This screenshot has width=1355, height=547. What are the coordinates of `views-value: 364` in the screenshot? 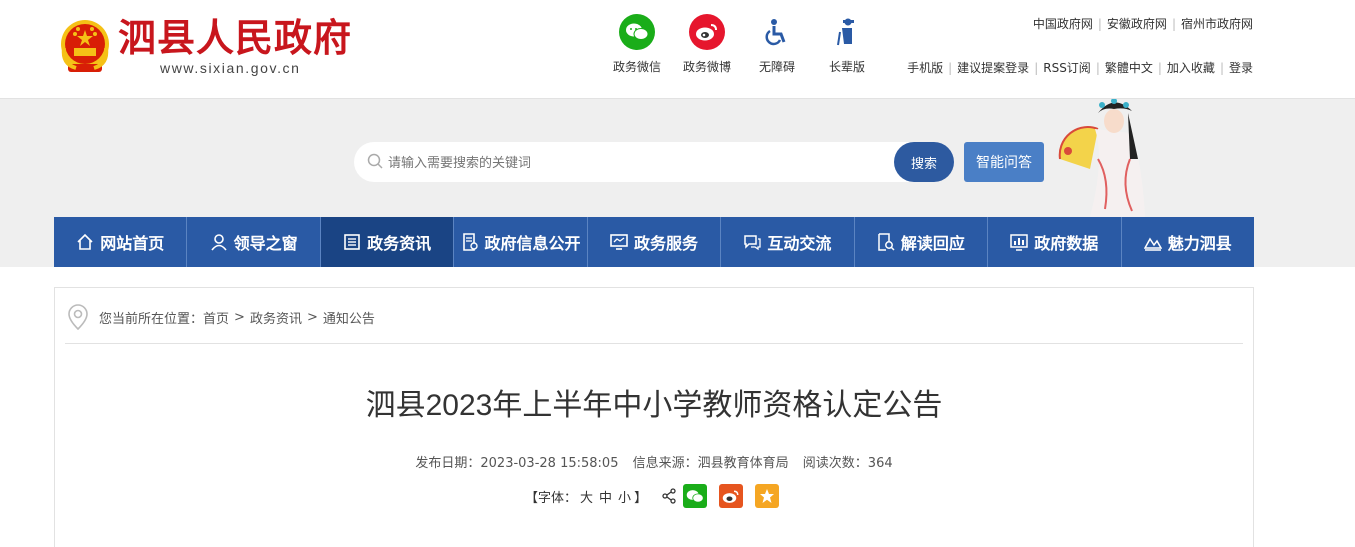 It's located at (880, 463).